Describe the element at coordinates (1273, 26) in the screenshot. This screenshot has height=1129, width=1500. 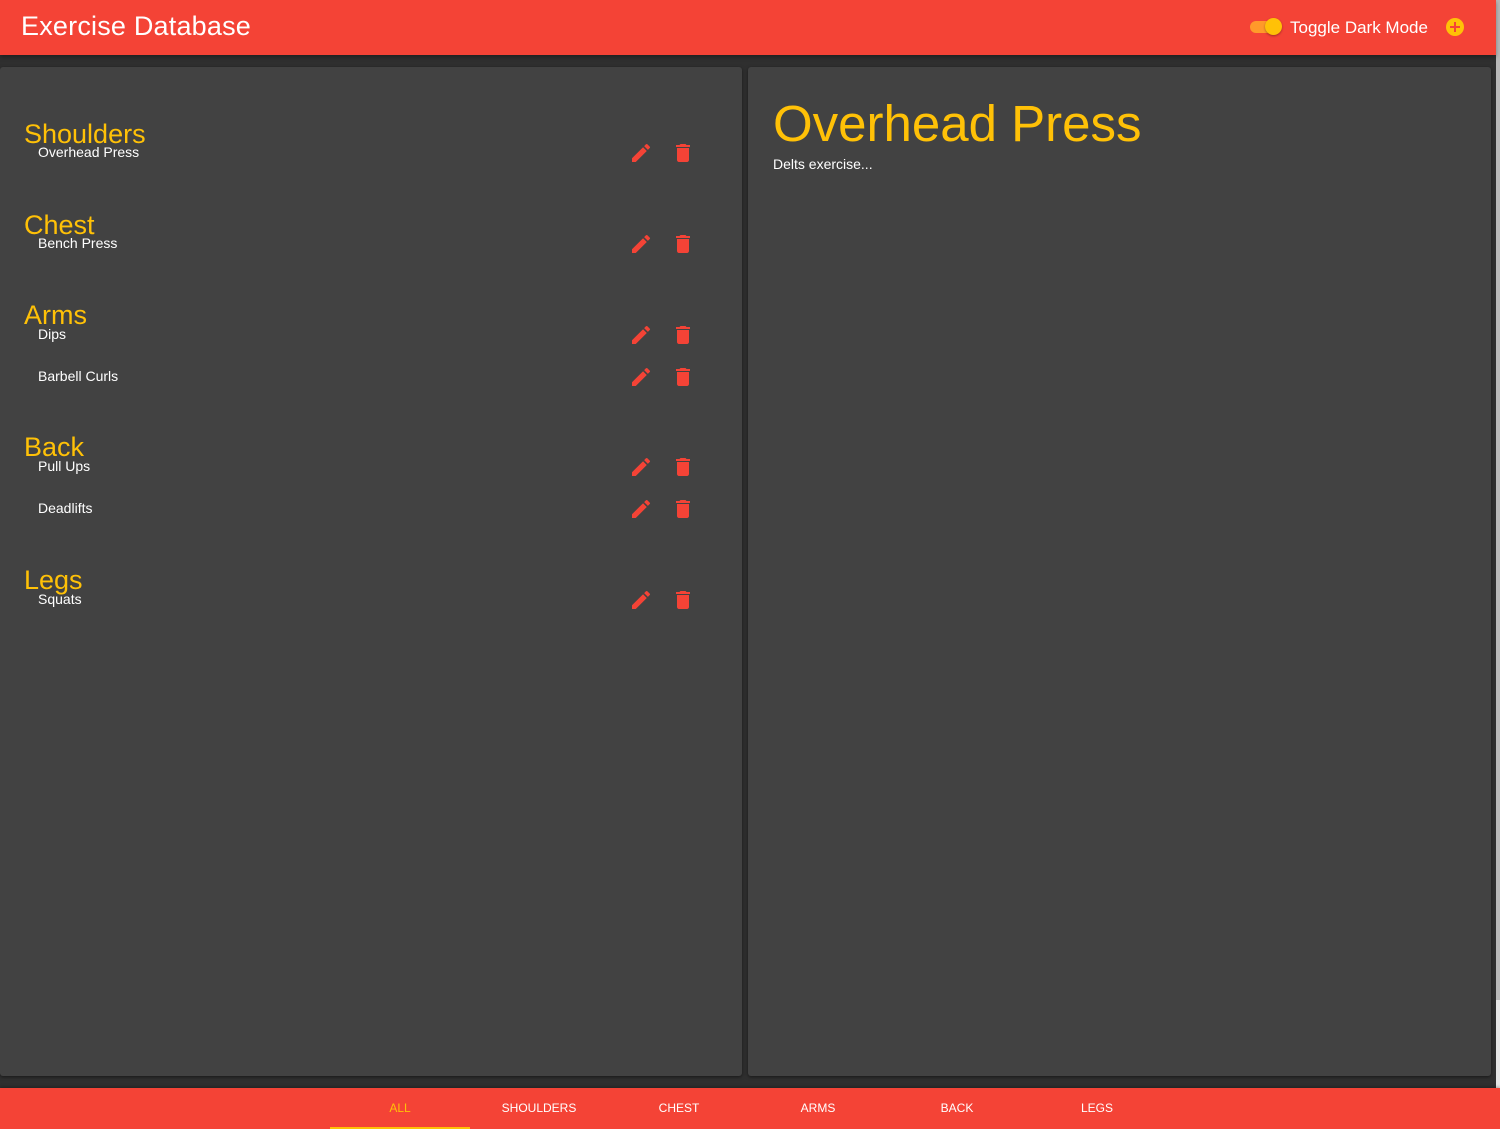
I see `toggle-thumb` at that location.